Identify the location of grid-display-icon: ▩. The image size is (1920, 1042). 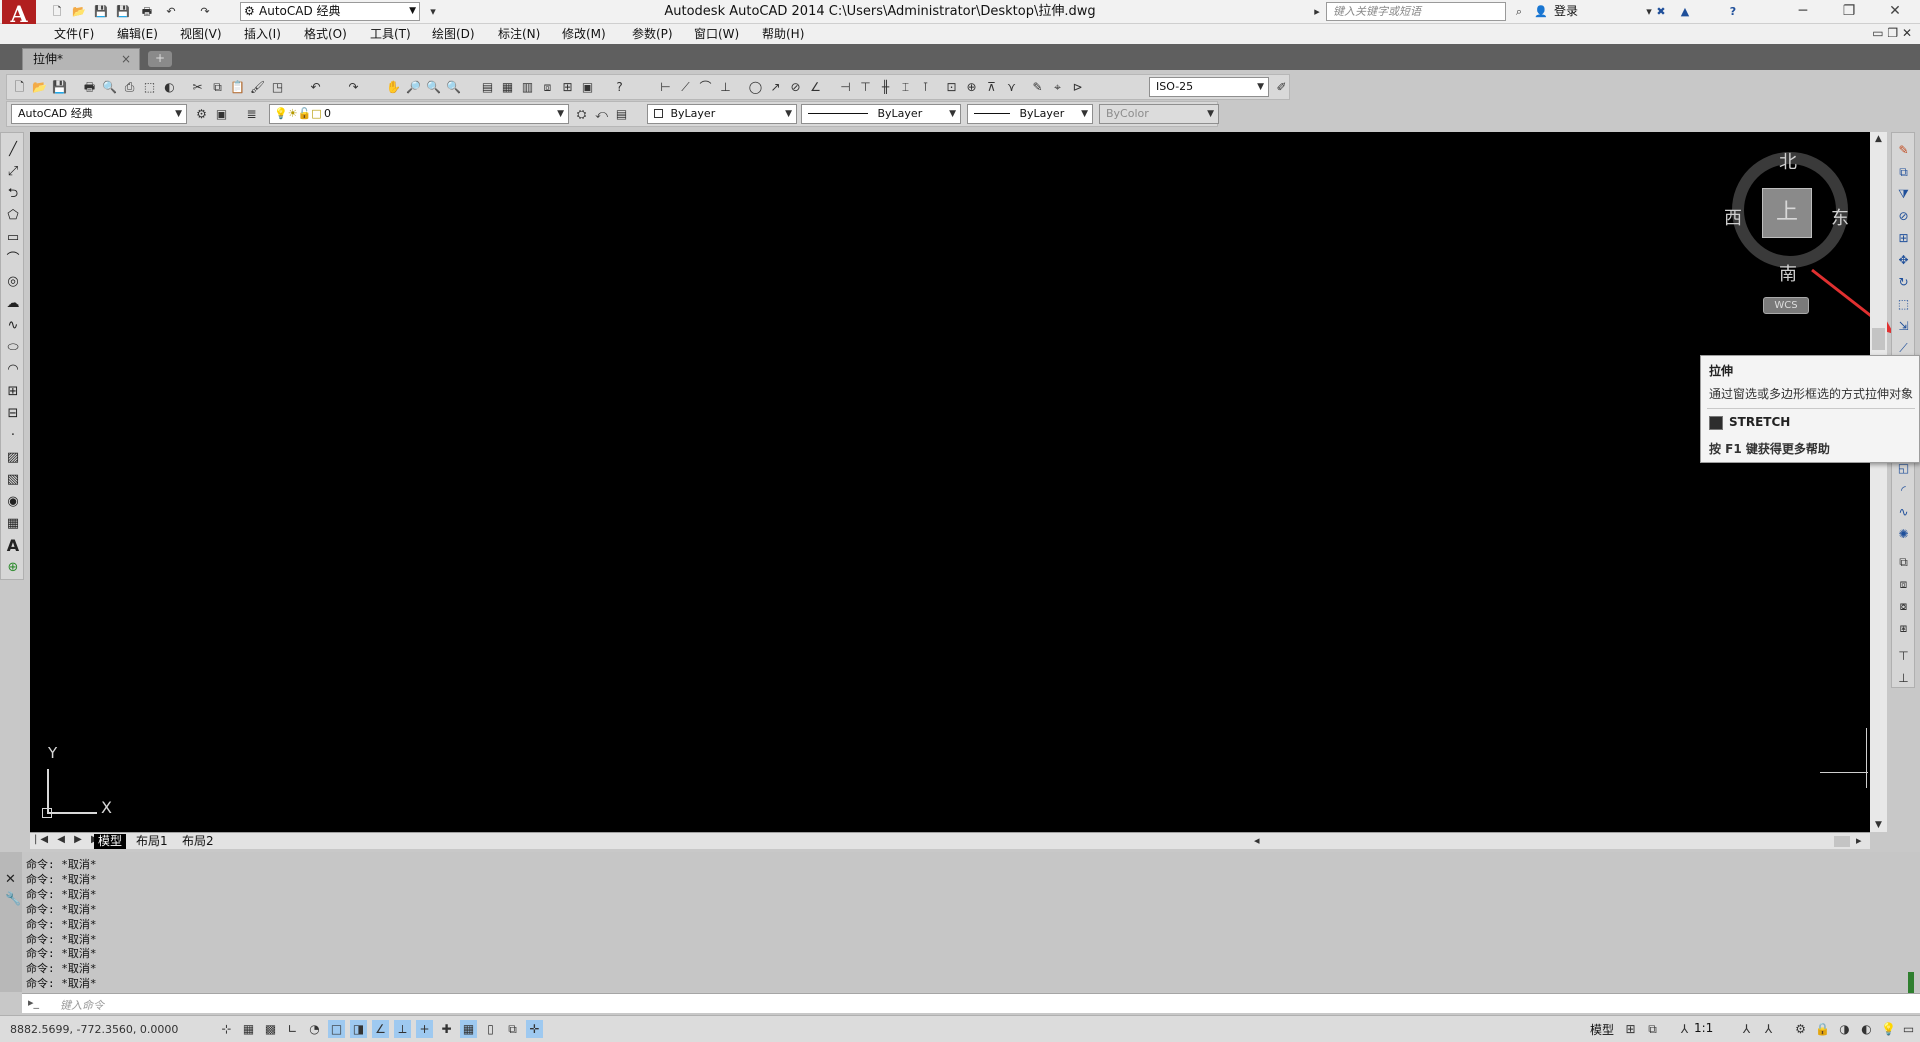
(270, 1029).